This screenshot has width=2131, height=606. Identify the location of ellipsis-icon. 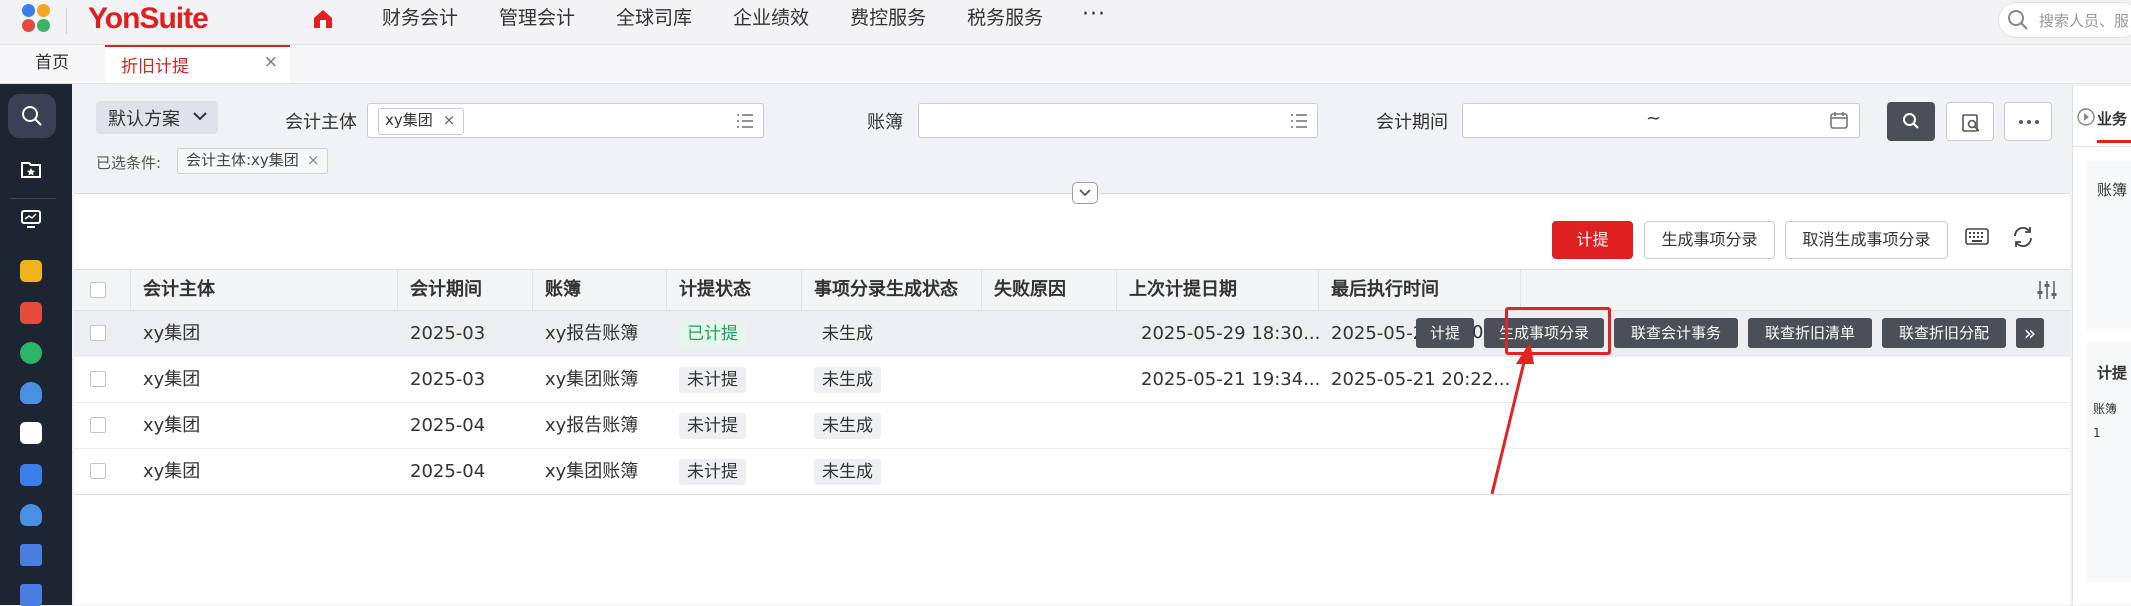
(2029, 122).